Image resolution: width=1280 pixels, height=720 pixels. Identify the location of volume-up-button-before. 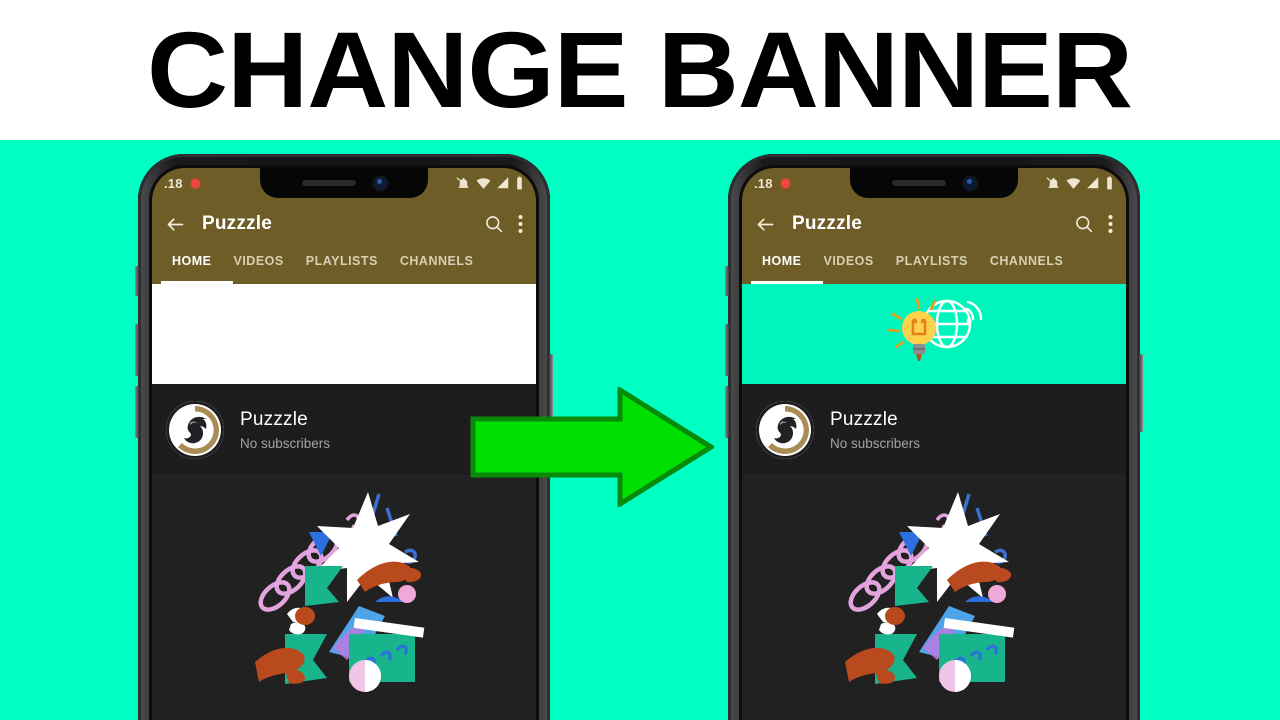
(137, 350).